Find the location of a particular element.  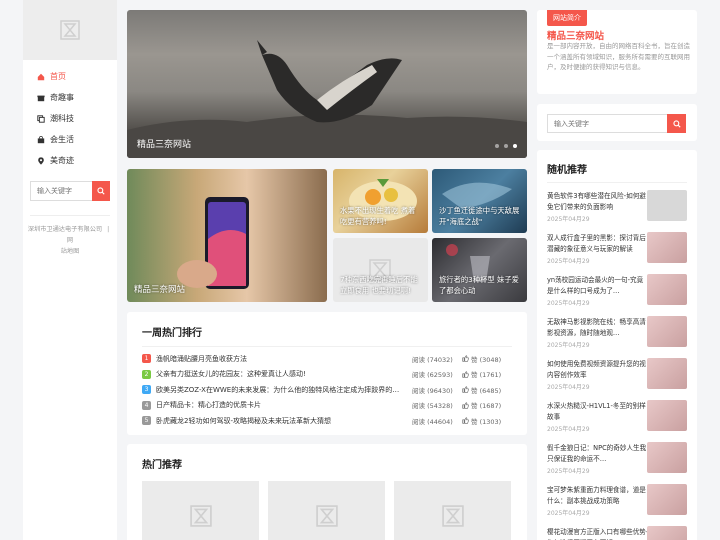

random-recommend-item: 黄色软件3有哪些潜在风险-如何避免它们带来的负面影响 2025年04月29 is located at coordinates (617, 208).